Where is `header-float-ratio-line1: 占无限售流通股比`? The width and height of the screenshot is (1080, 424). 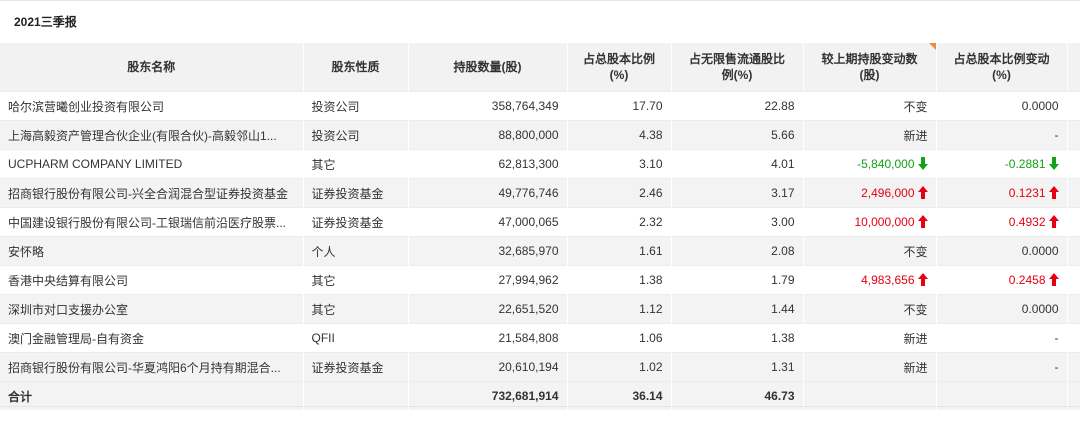 header-float-ratio-line1: 占无限售流通股比 is located at coordinates (736, 59).